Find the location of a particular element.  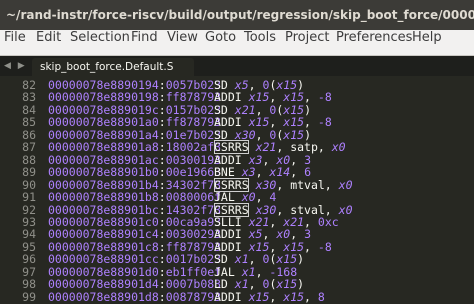

menu-item-project: Project is located at coordinates (307, 37).